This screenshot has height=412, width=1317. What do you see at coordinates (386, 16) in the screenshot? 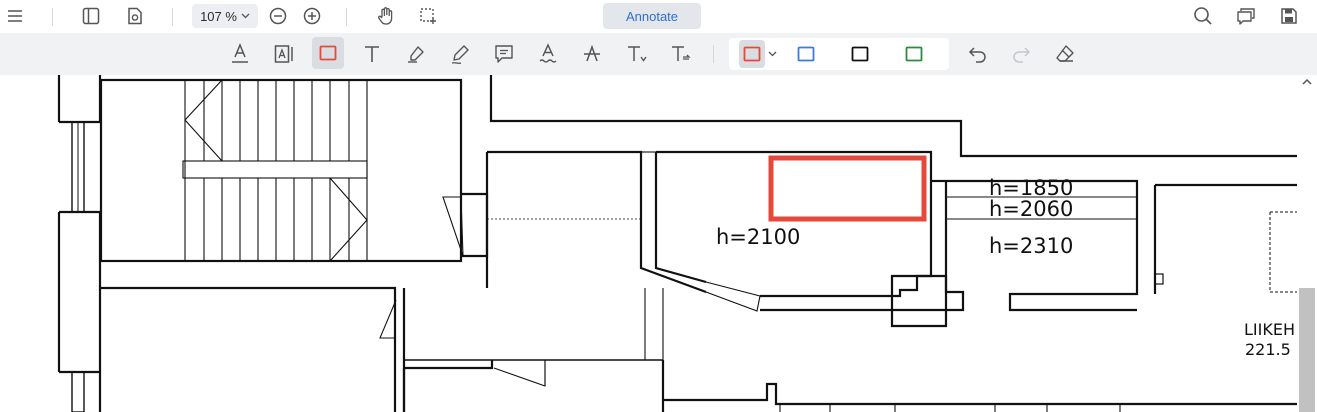
I see `hand-tool-icon` at bounding box center [386, 16].